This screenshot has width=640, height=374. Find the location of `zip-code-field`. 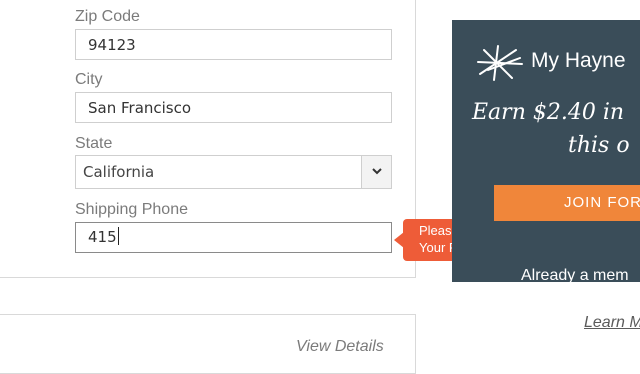

zip-code-field is located at coordinates (233, 44).